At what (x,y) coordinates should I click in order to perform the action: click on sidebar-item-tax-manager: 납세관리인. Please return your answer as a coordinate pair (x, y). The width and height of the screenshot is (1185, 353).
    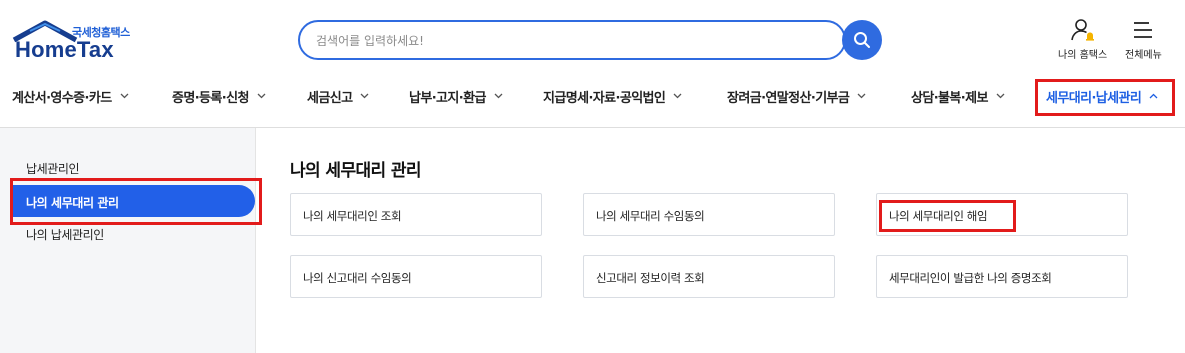
    Looking at the image, I should click on (53, 168).